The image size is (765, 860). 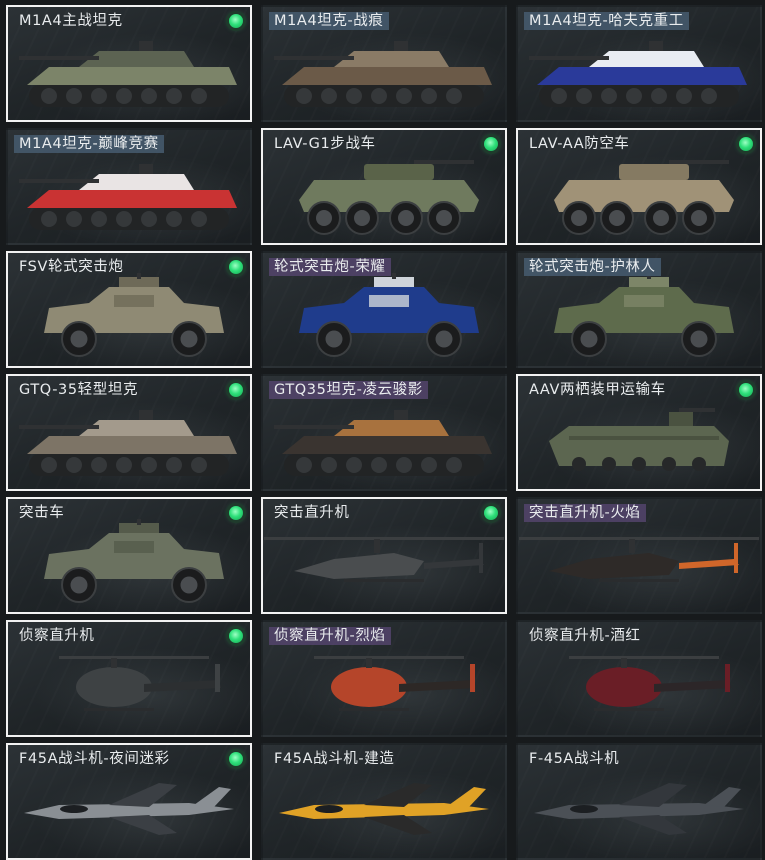 What do you see at coordinates (639, 440) in the screenshot?
I see `amphibious-icon` at bounding box center [639, 440].